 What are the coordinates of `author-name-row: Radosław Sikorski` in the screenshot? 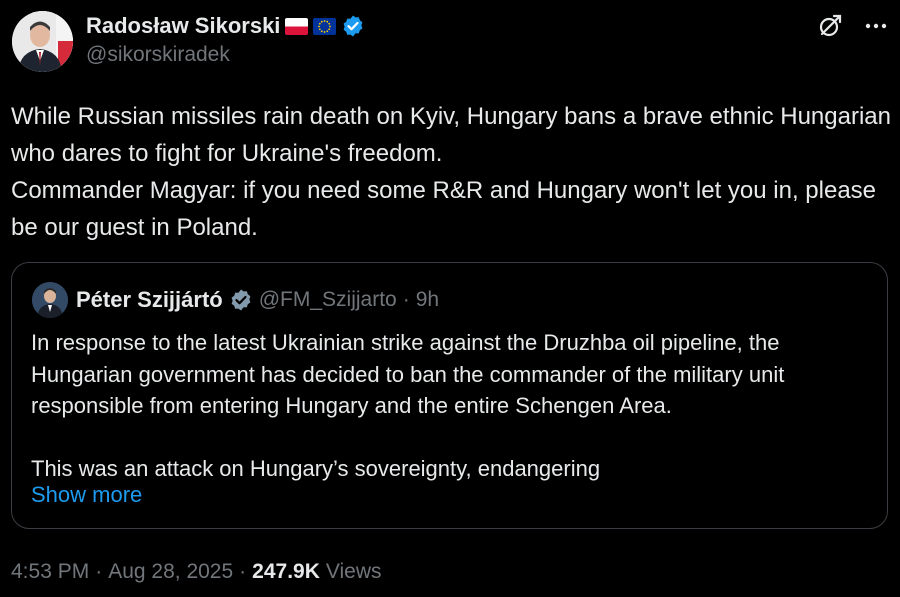 It's located at (225, 26).